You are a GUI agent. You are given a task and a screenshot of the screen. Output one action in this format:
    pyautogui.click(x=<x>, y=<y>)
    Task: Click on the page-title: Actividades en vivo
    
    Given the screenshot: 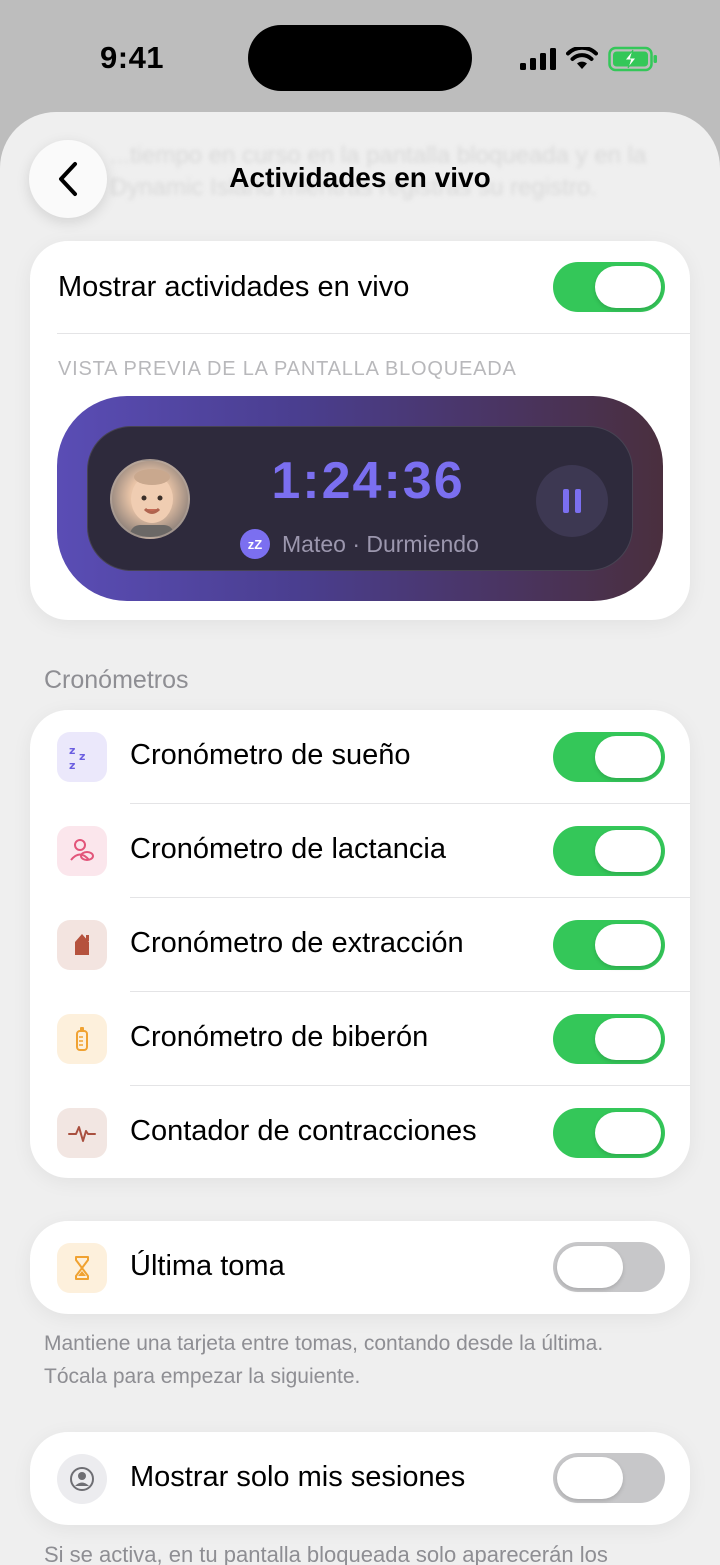 What is the action you would take?
    pyautogui.click(x=360, y=177)
    